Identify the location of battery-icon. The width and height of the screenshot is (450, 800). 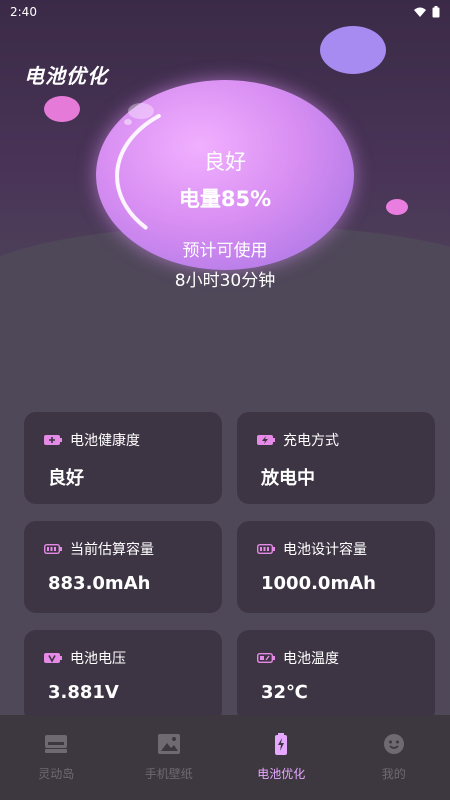
(281, 744).